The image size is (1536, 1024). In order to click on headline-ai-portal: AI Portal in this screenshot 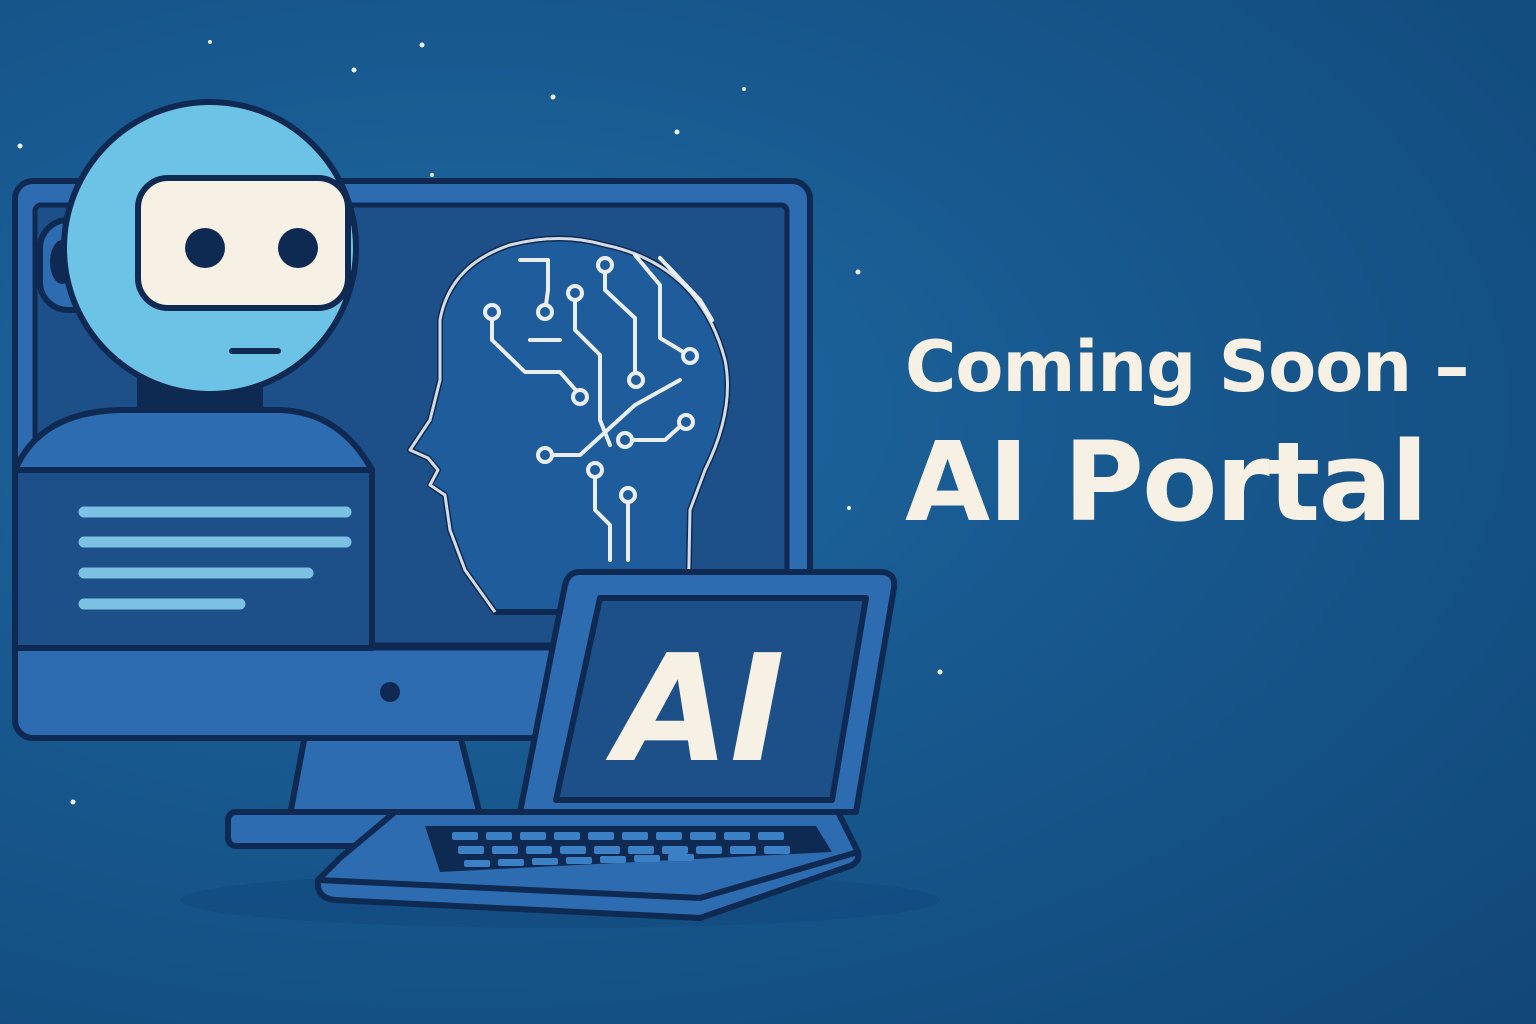, I will do `click(1166, 482)`.